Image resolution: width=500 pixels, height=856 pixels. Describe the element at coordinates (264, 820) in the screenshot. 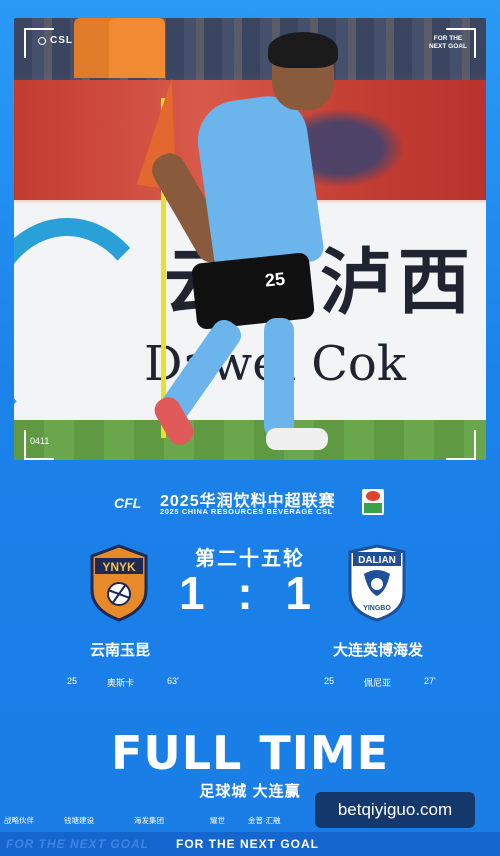

I see `sponsor-item: 金普·汇融` at that location.